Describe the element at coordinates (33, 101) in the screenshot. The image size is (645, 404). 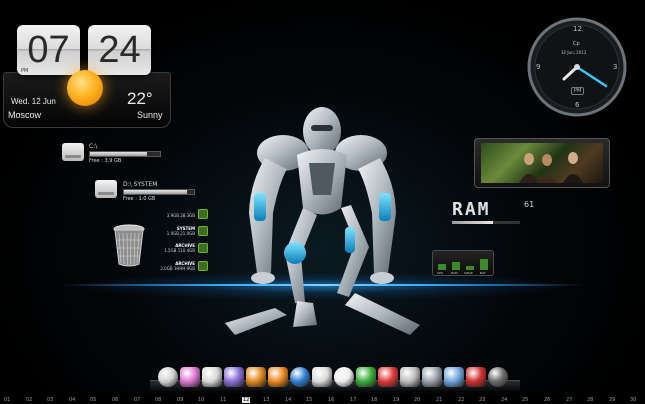
I see `weather-date: Wed. 12 Jun` at that location.